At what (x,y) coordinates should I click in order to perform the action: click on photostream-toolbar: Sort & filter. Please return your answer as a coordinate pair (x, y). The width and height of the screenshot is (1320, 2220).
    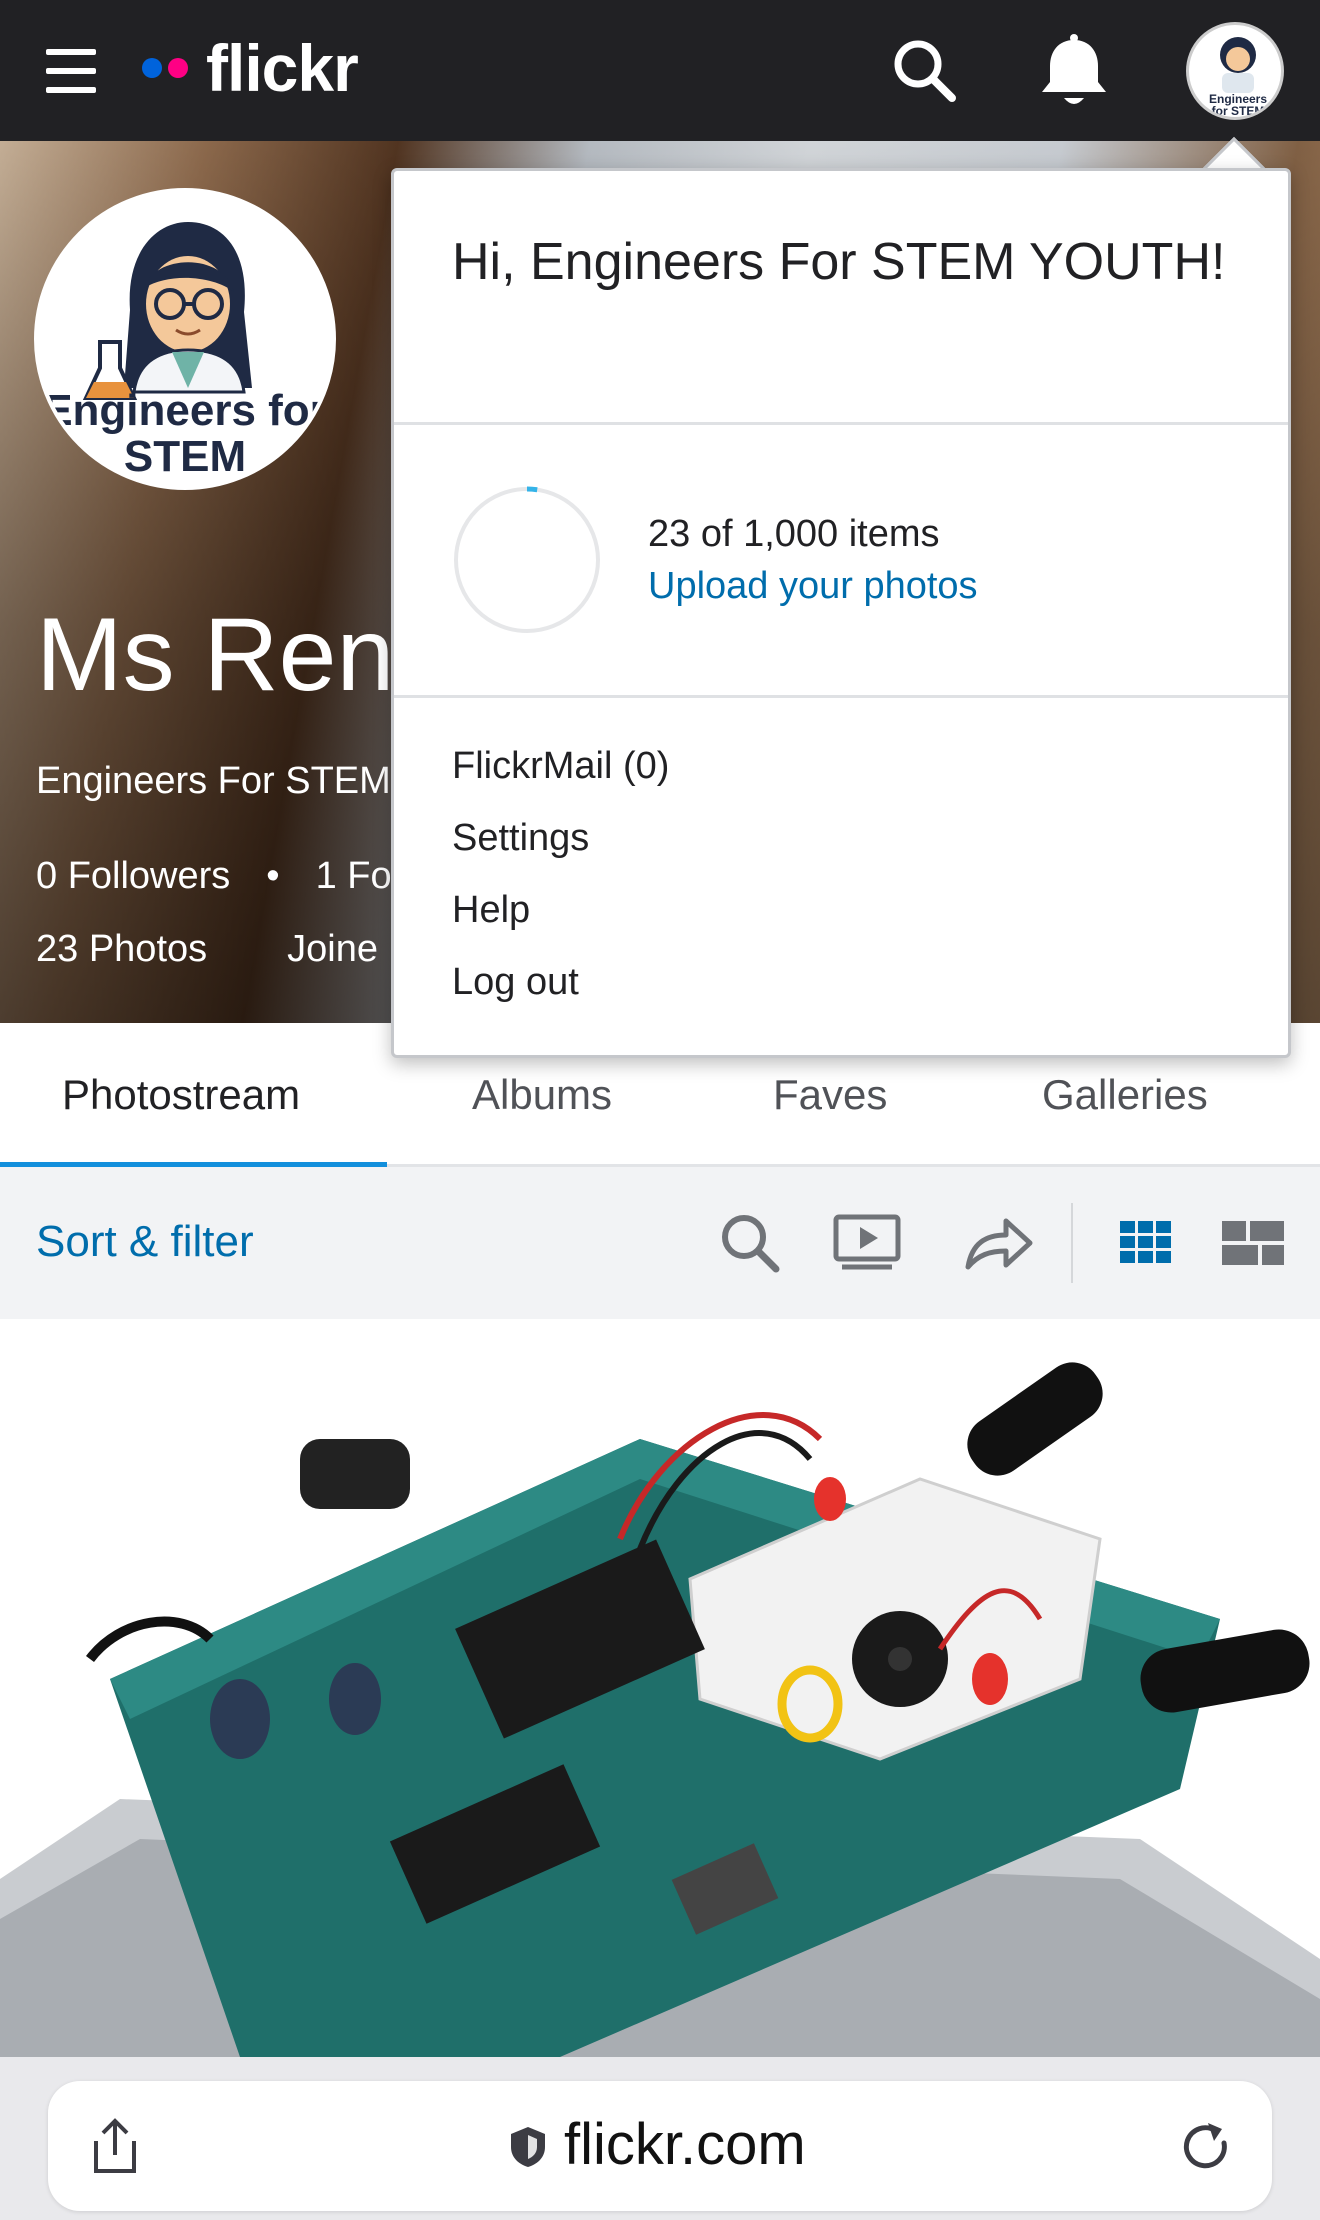
    Looking at the image, I should click on (660, 1243).